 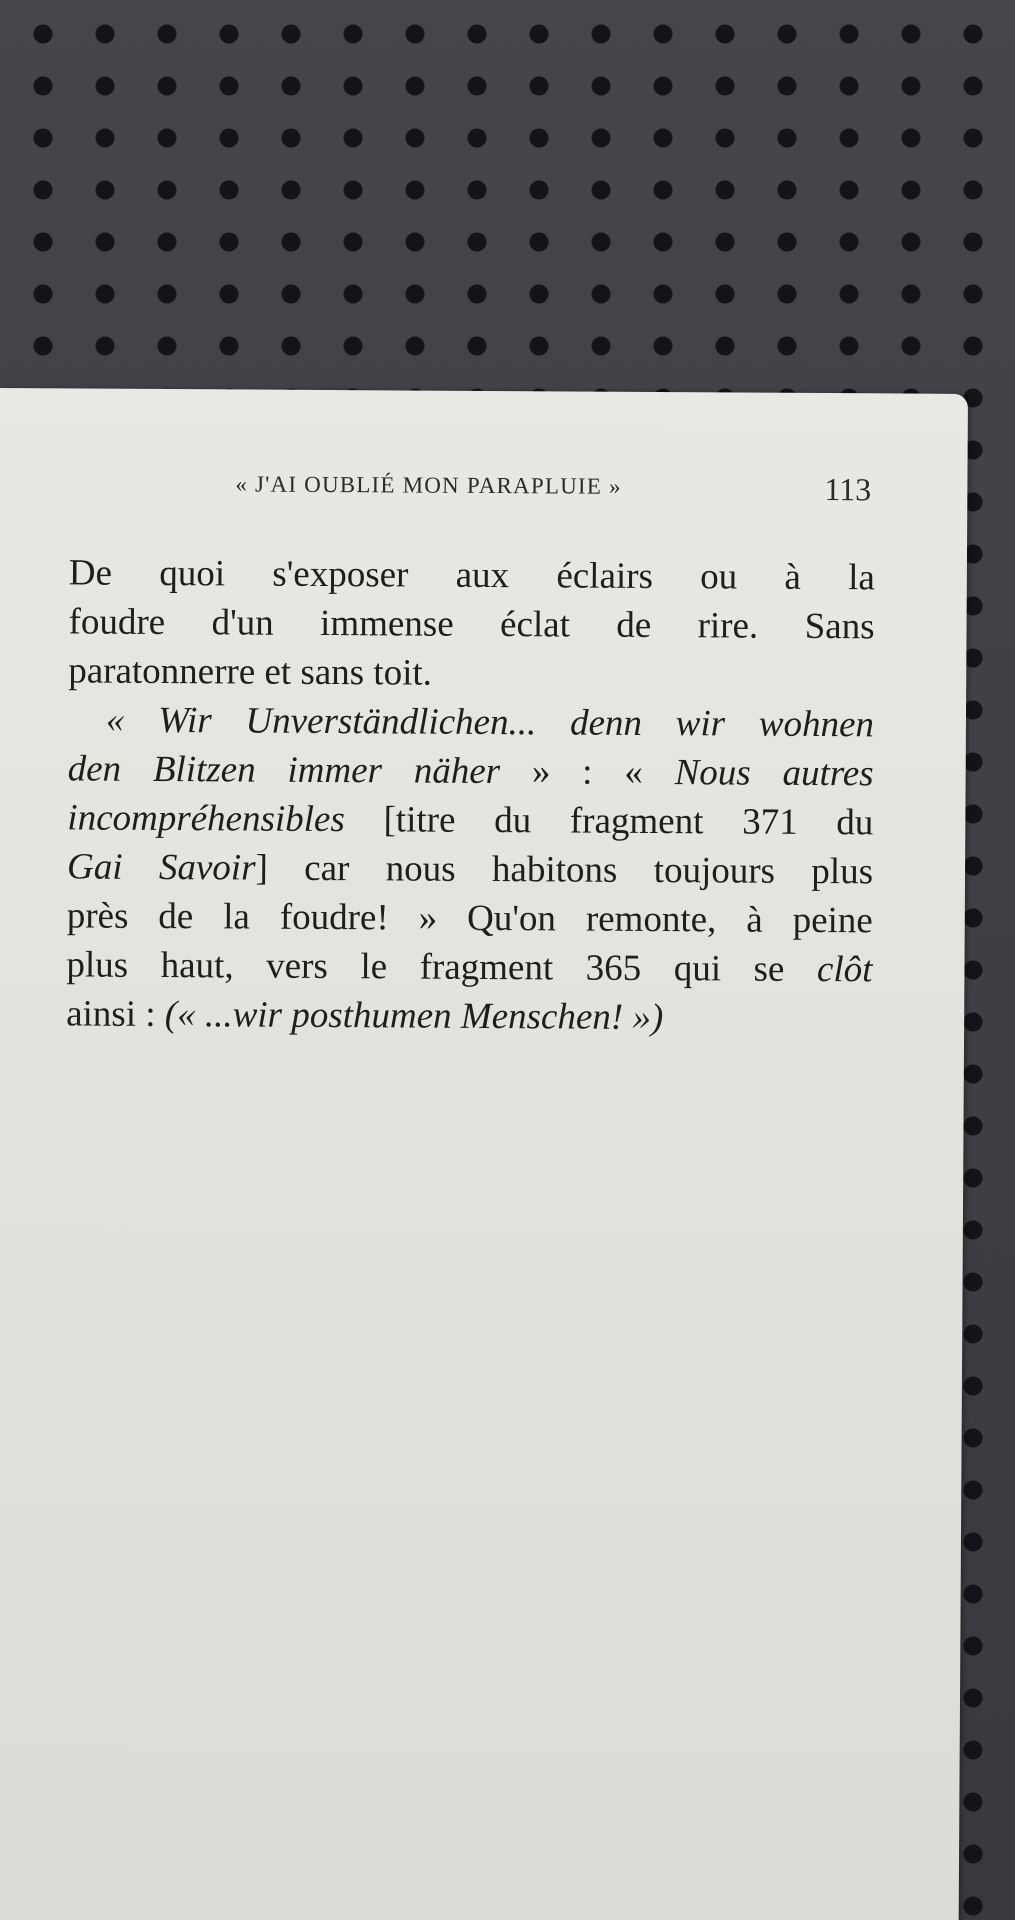 I want to click on text-run: plus haut, vers le fragment 365 qui se, so click(x=442, y=967).